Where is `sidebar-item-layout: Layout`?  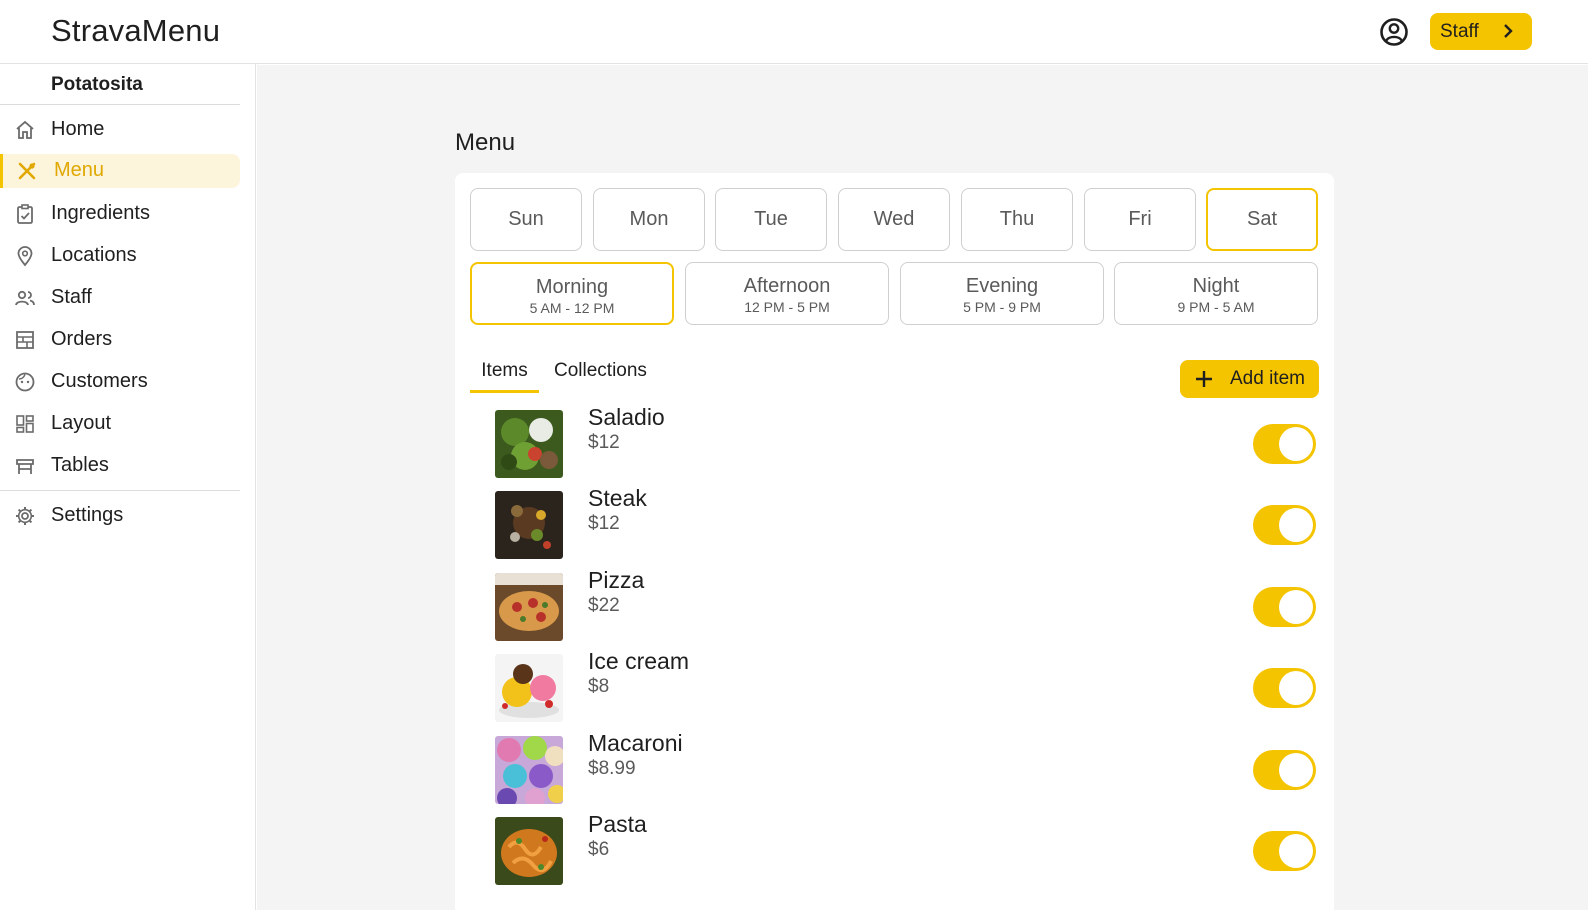
sidebar-item-layout: Layout is located at coordinates (120, 424).